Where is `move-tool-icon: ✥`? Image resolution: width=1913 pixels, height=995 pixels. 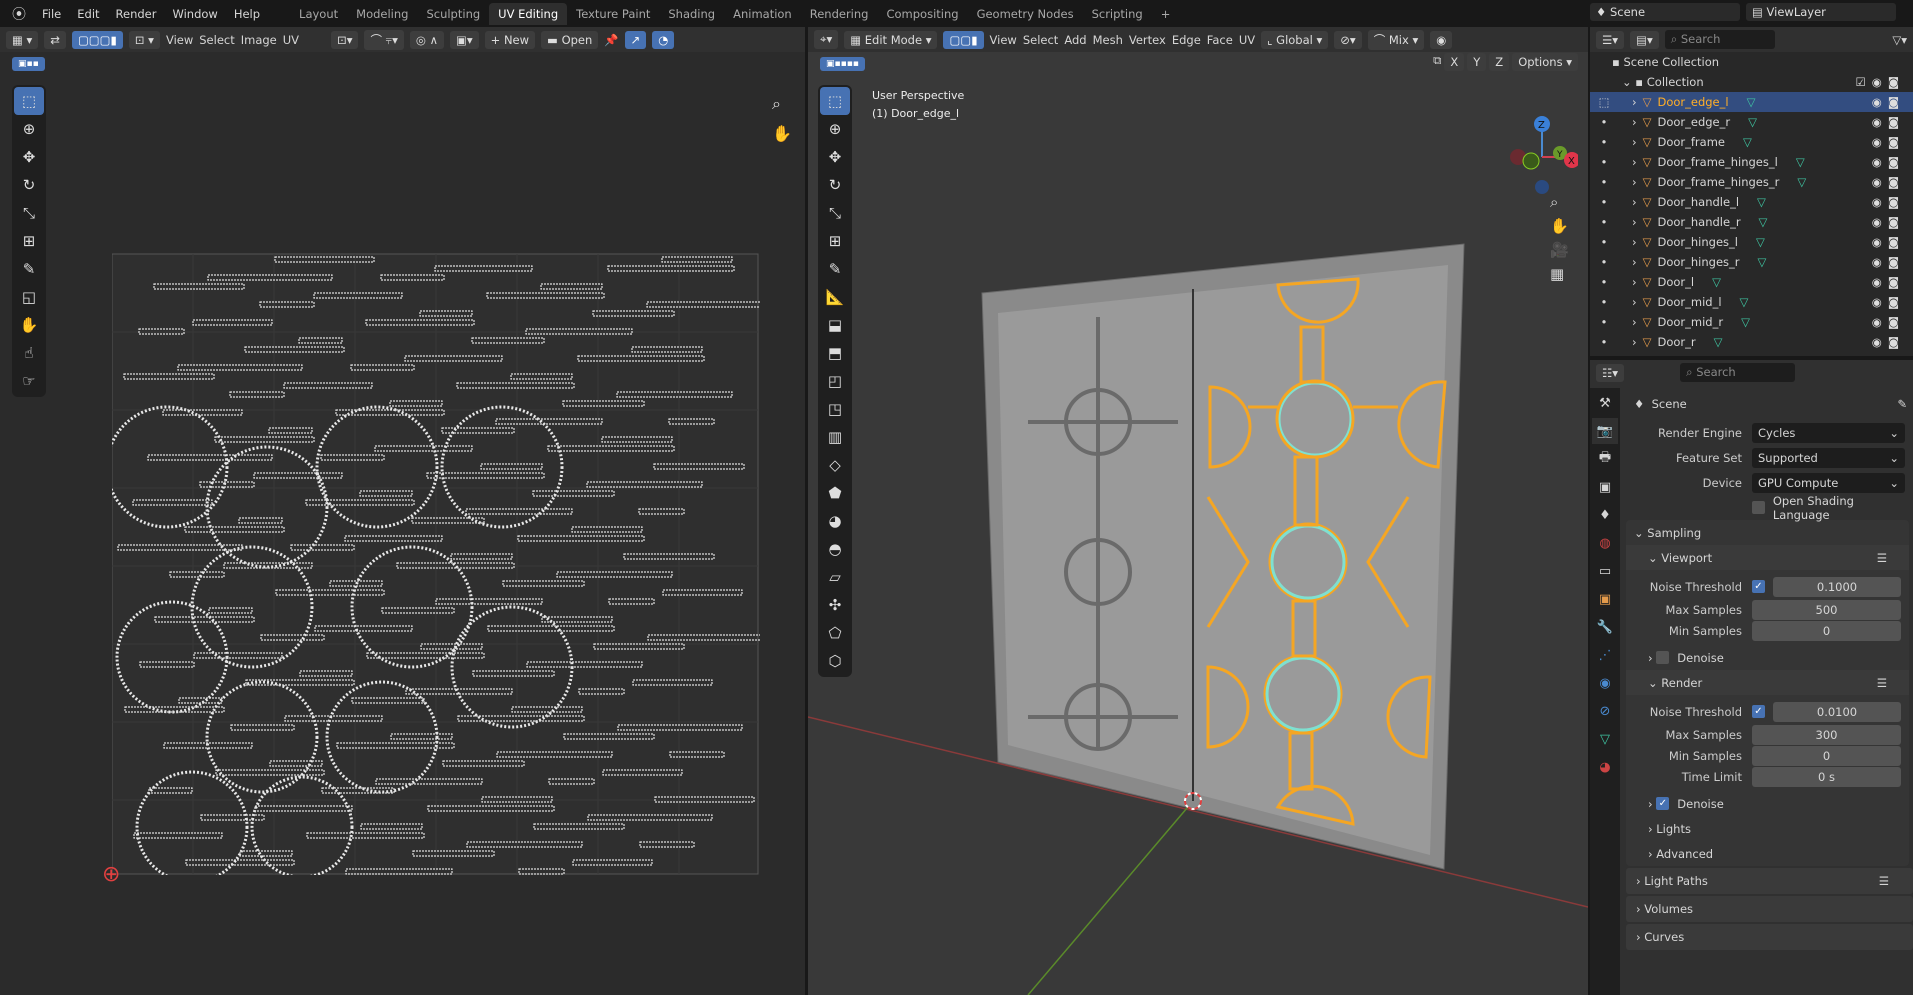
move-tool-icon: ✥ is located at coordinates (29, 157).